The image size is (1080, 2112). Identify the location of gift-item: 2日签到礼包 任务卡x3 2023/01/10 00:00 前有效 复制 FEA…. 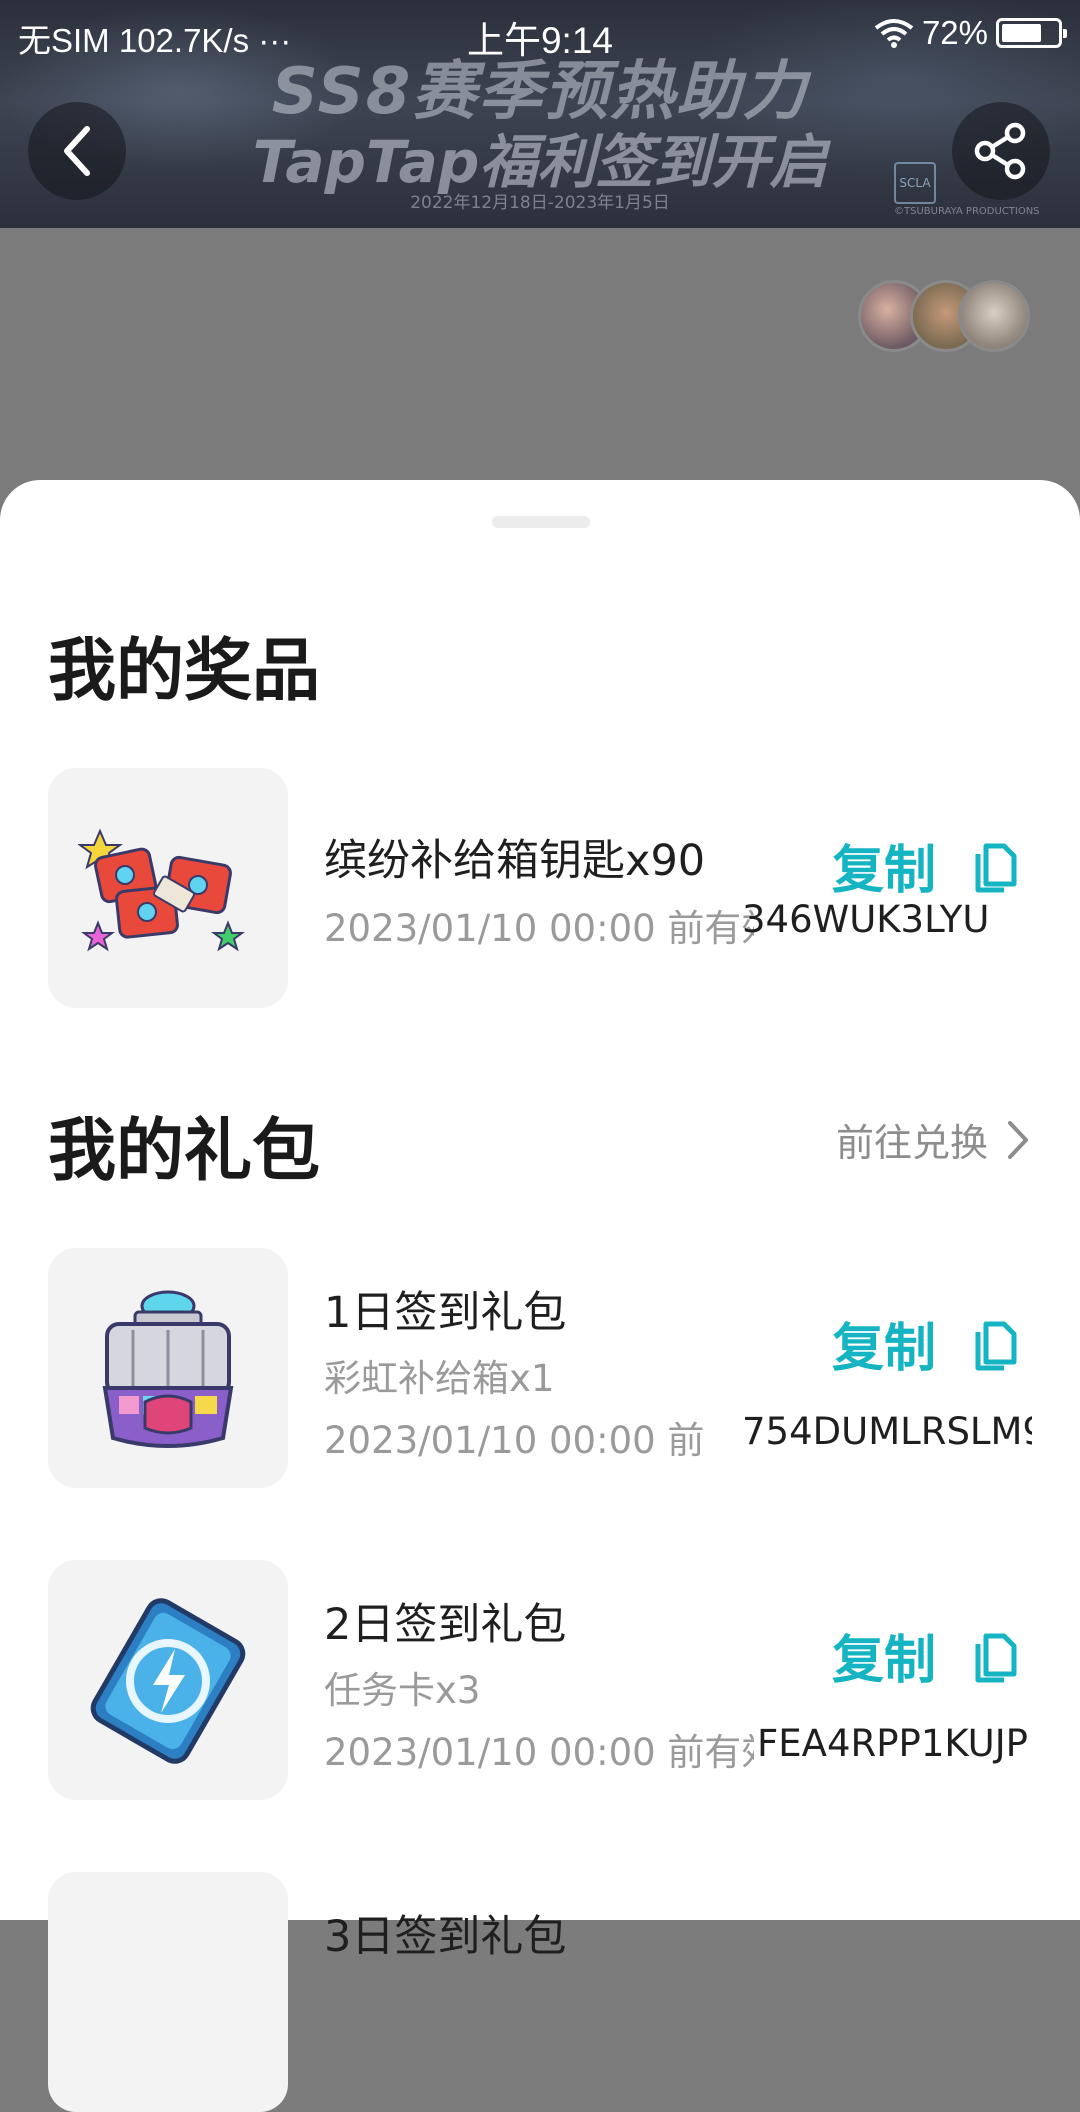
(540, 1680).